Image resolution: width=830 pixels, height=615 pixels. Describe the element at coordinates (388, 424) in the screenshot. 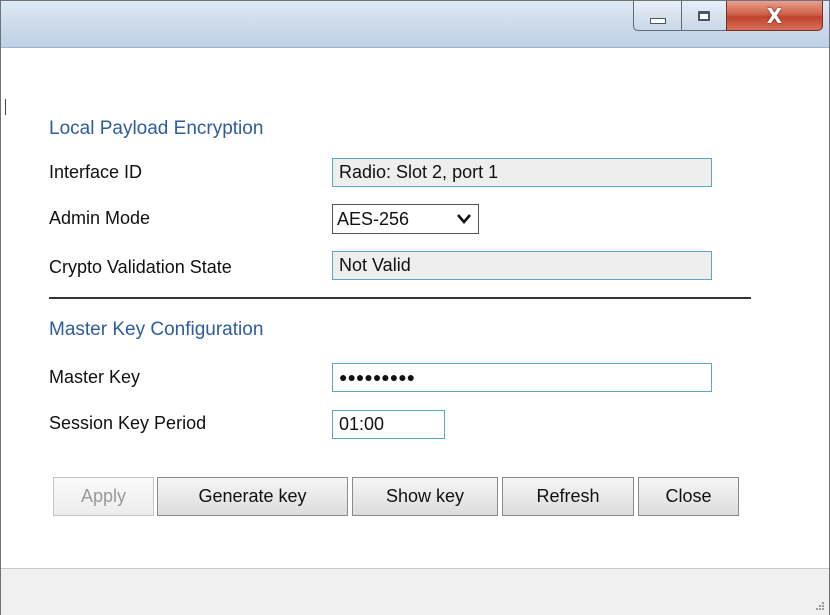

I see `session-period-input: 01:00` at that location.